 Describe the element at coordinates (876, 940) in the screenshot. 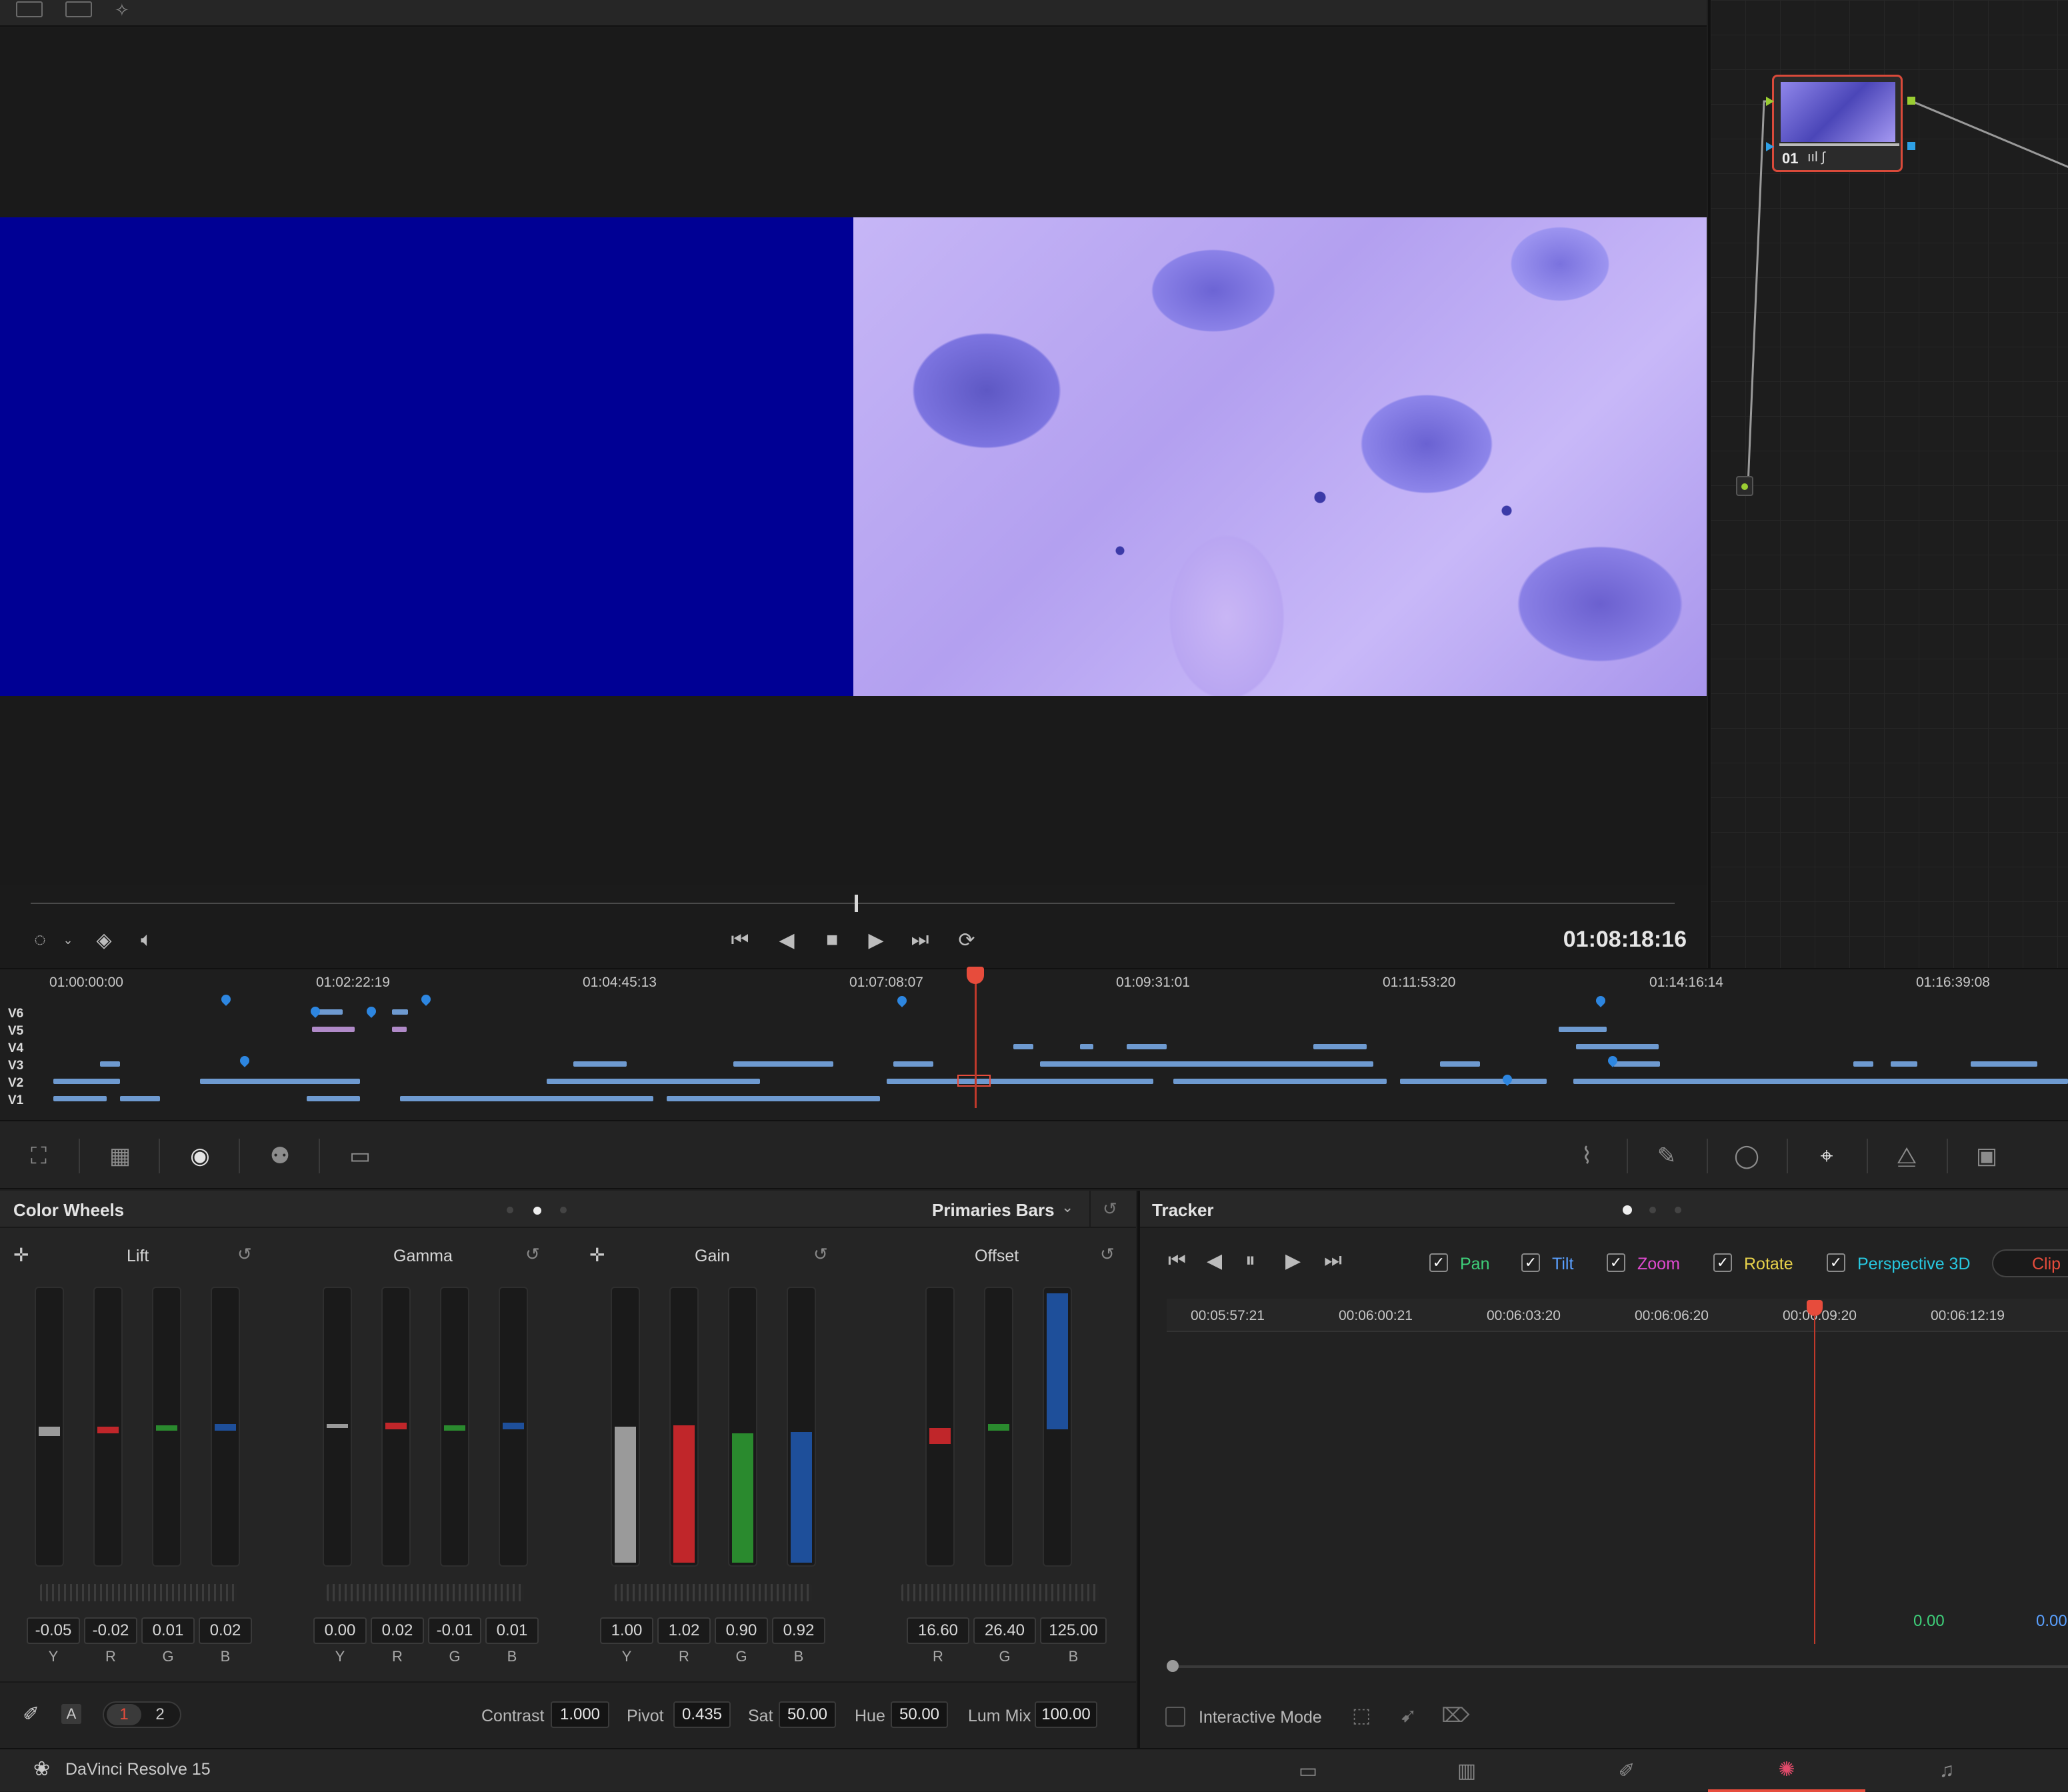

I see `play-icon: ▶` at that location.